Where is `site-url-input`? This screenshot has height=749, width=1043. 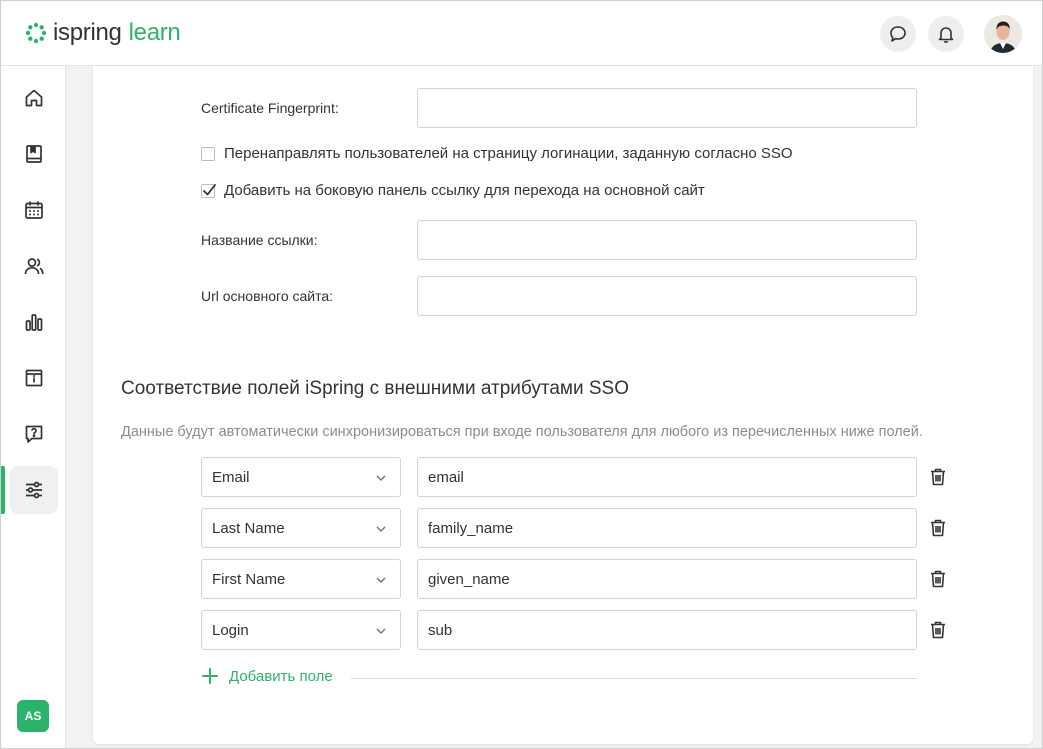
site-url-input is located at coordinates (667, 296).